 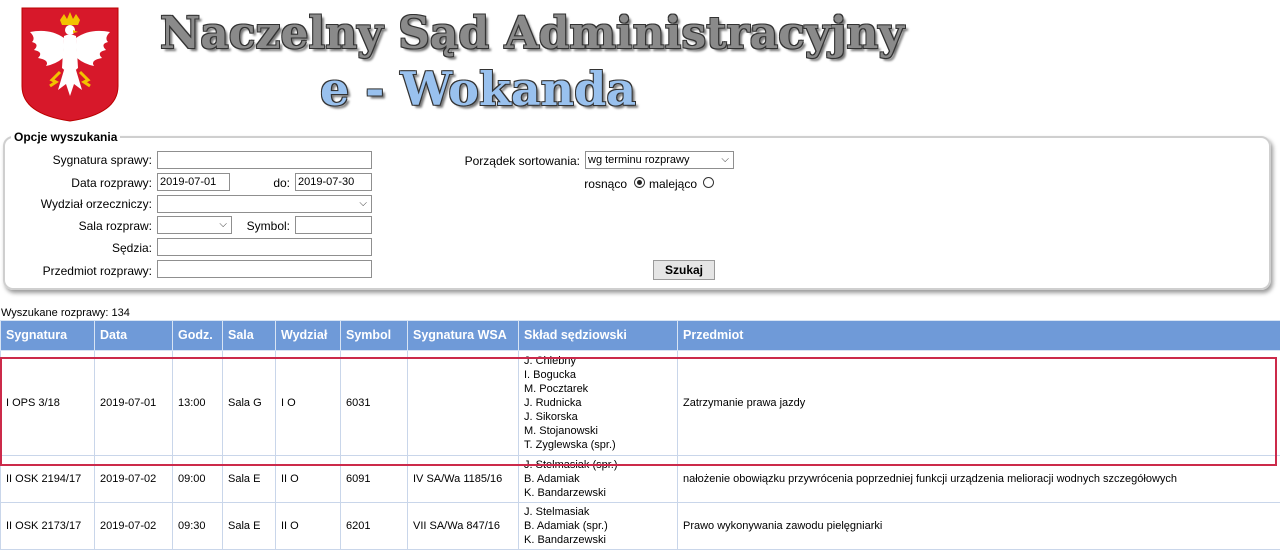 I want to click on courtroom-label: Sala rozpraw:, so click(x=115, y=226).